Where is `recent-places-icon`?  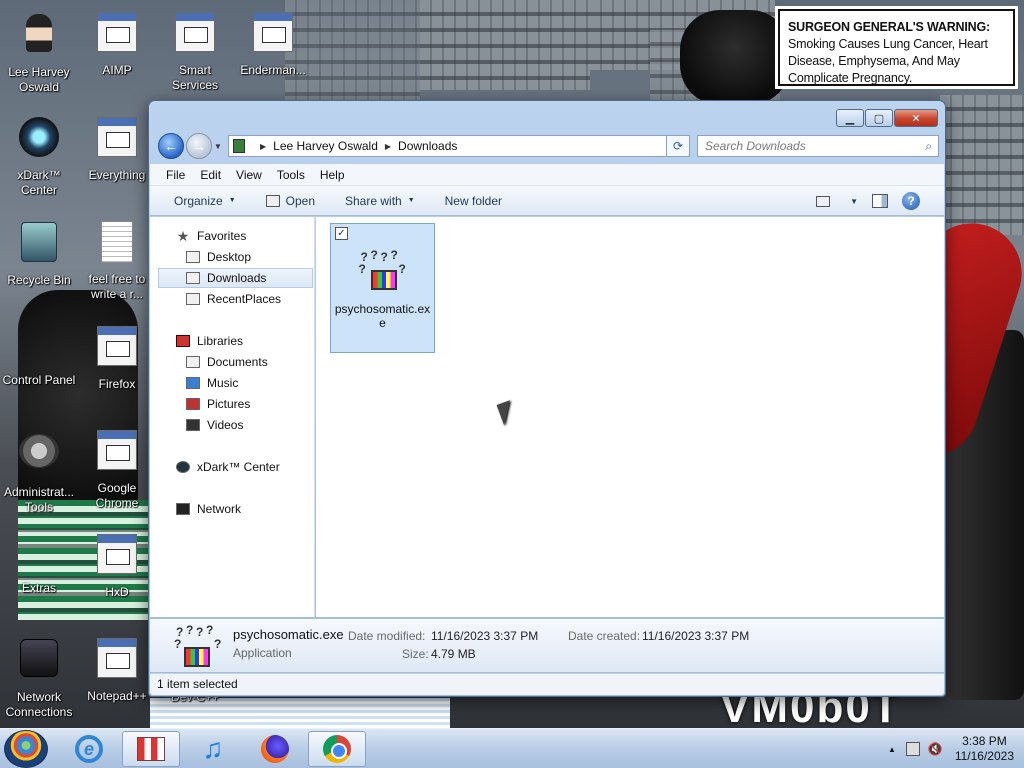 recent-places-icon is located at coordinates (193, 299).